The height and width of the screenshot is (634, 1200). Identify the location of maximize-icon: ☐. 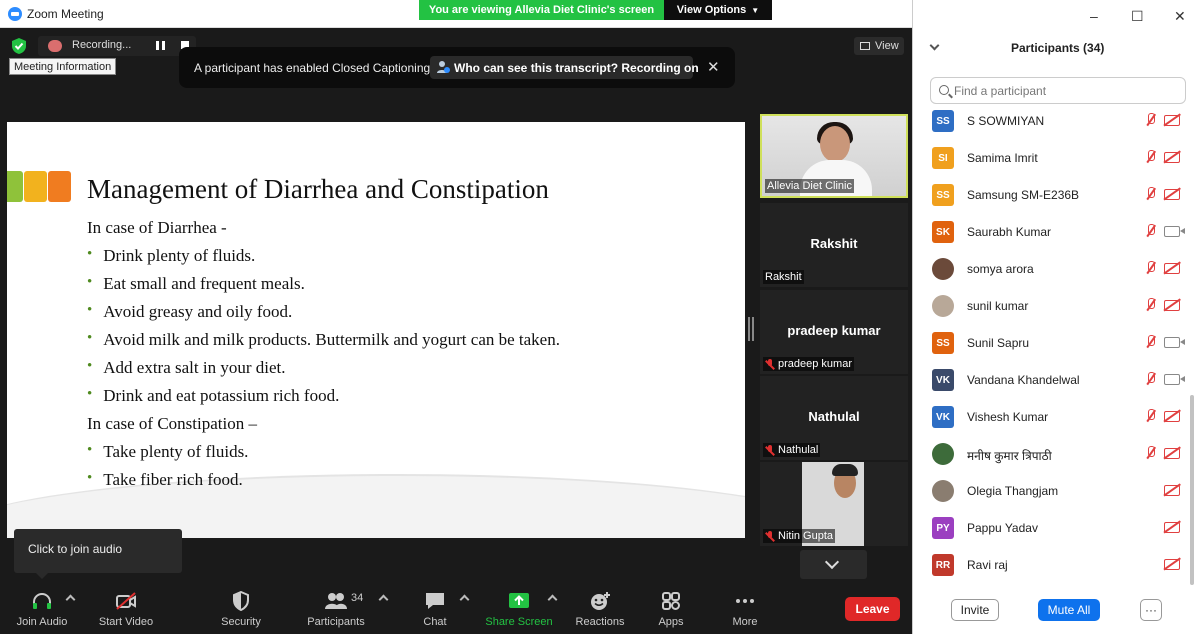
(1137, 16).